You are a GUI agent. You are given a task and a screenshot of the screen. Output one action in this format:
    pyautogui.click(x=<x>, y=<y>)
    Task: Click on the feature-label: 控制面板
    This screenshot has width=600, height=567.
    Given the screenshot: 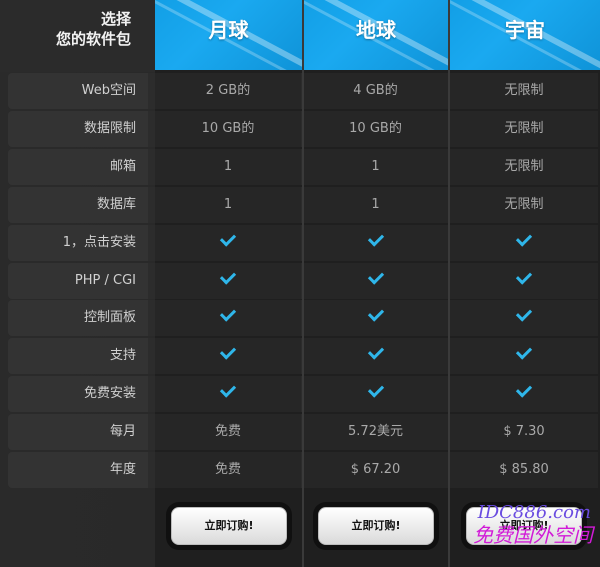 What is the action you would take?
    pyautogui.click(x=78, y=318)
    